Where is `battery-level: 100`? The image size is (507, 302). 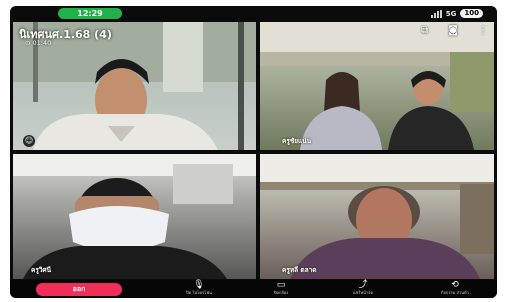
battery-level: 100 is located at coordinates (471, 13).